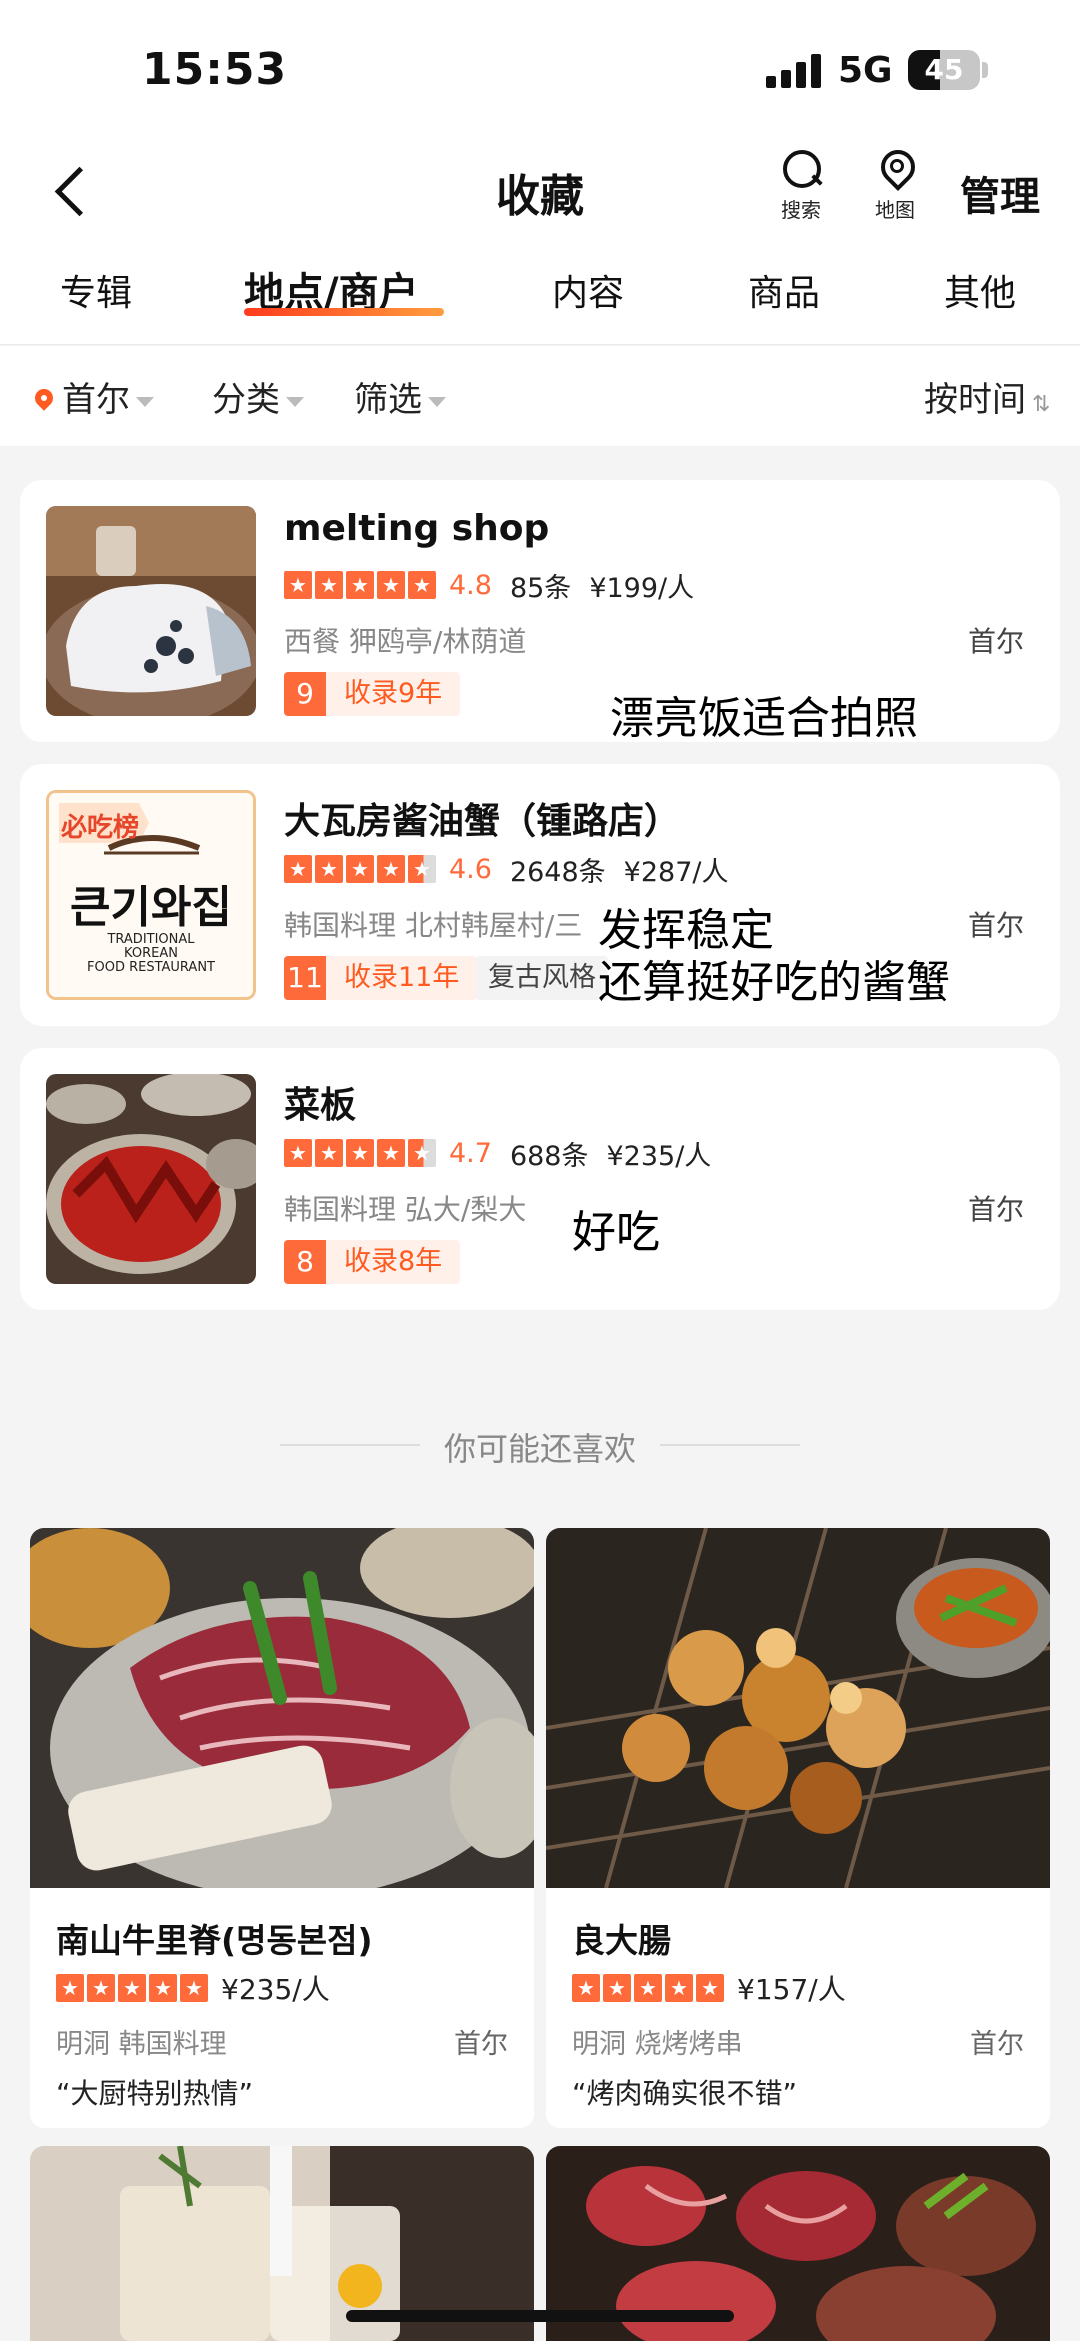  What do you see at coordinates (540, 588) in the screenshot?
I see `review-count: 85条` at bounding box center [540, 588].